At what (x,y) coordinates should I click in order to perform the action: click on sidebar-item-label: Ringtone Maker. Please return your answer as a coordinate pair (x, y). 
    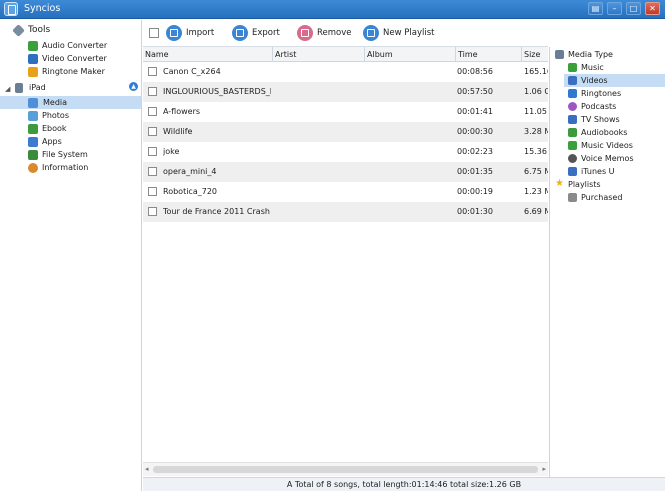
    Looking at the image, I should click on (73, 71).